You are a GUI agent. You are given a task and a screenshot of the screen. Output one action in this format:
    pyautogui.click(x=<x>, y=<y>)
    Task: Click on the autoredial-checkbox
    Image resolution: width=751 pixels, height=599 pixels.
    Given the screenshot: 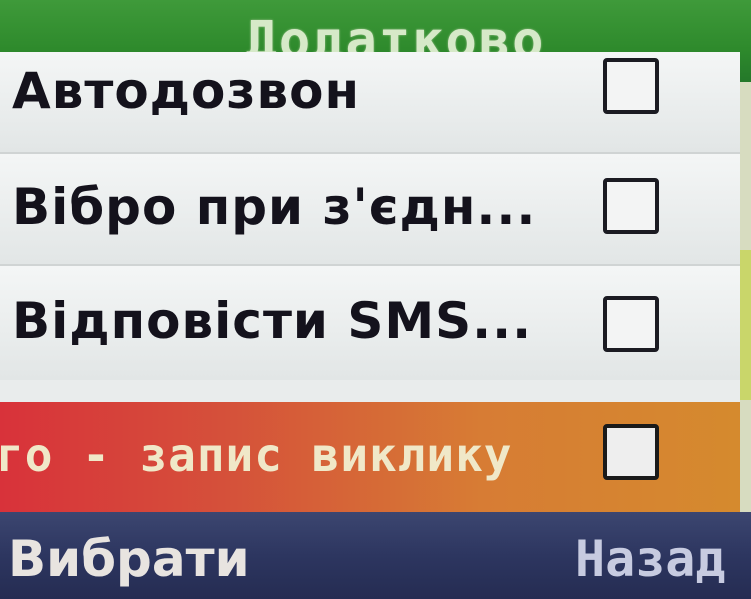 What is the action you would take?
    pyautogui.click(x=631, y=86)
    